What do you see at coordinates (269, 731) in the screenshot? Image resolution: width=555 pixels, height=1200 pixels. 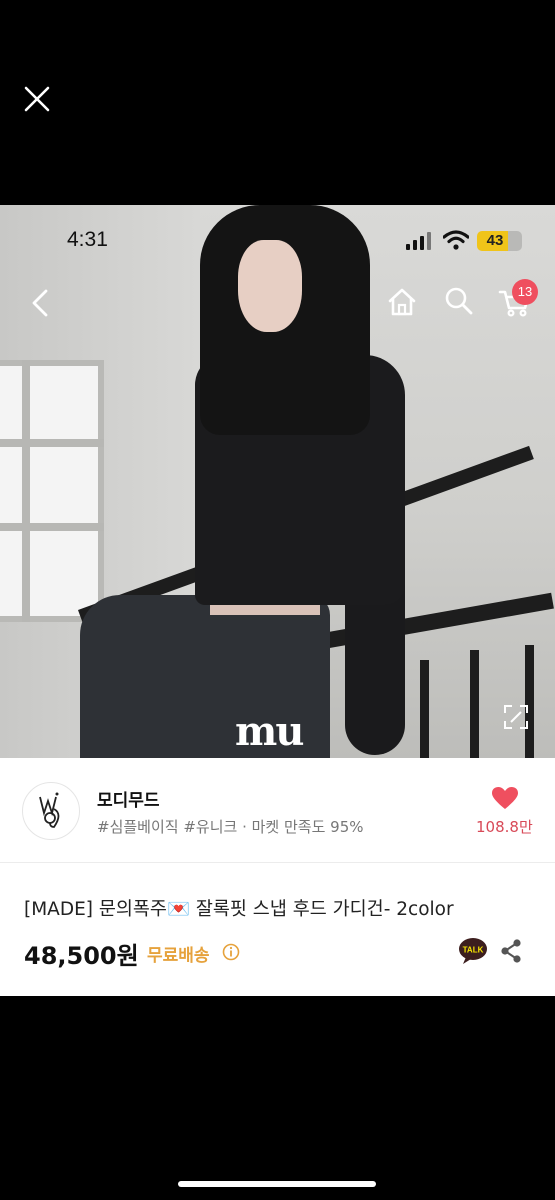 I see `brand-watermark: mu` at bounding box center [269, 731].